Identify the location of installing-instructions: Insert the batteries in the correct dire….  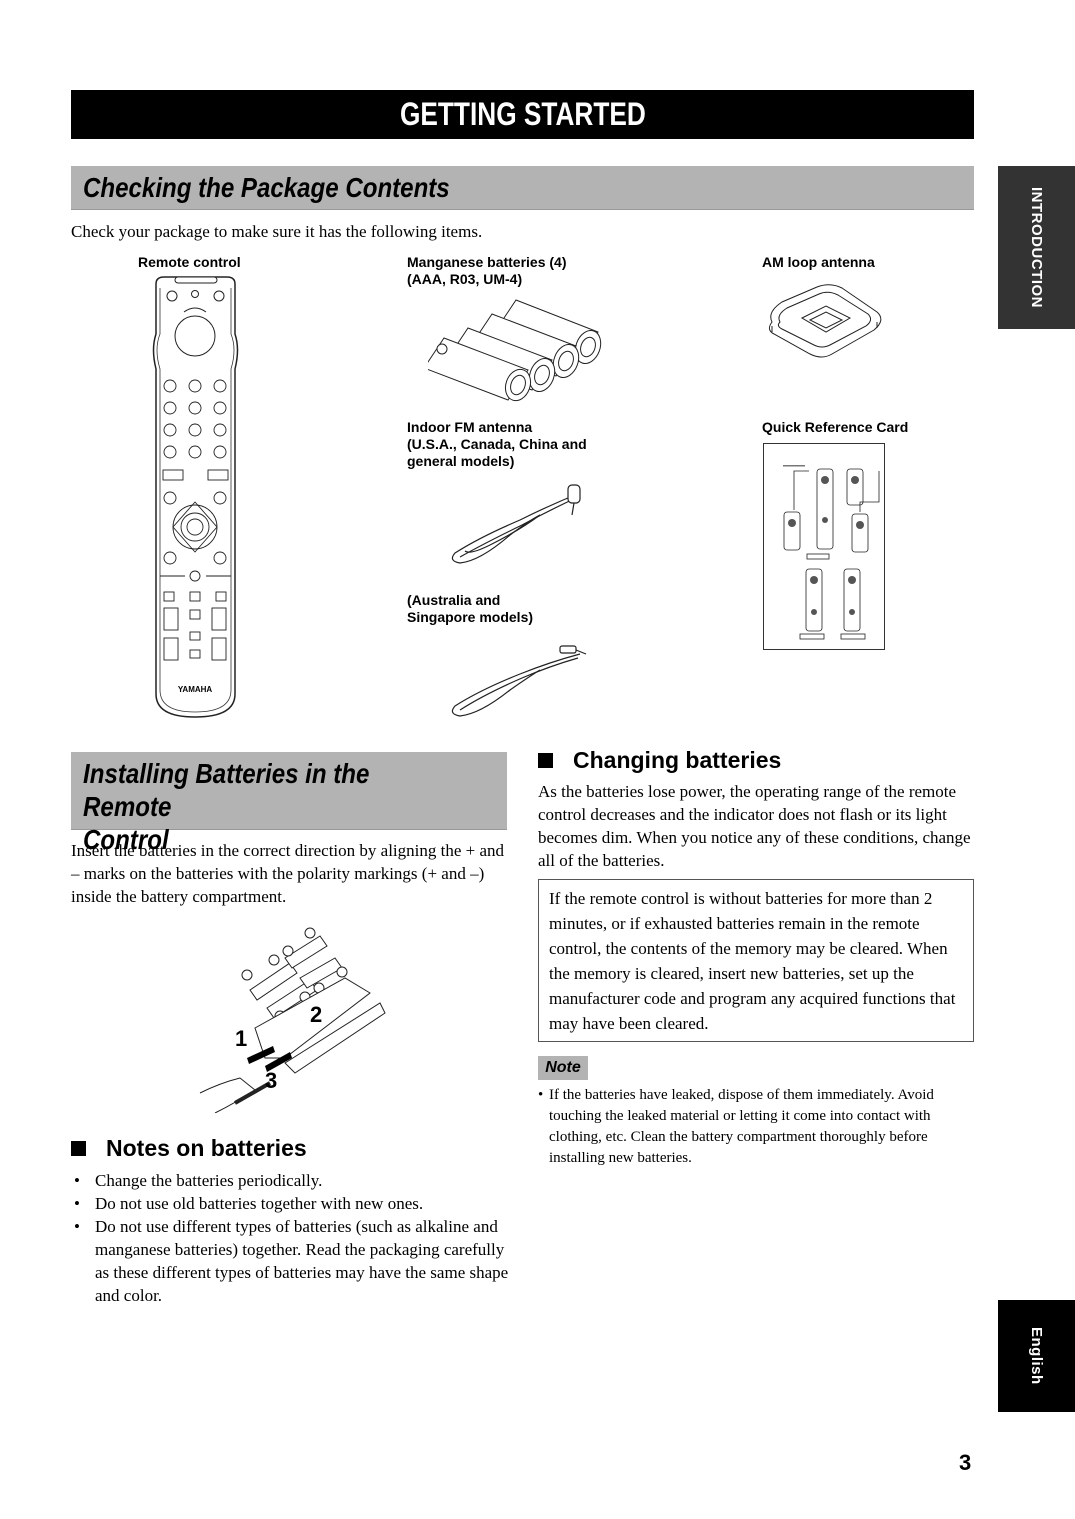
(288, 873).